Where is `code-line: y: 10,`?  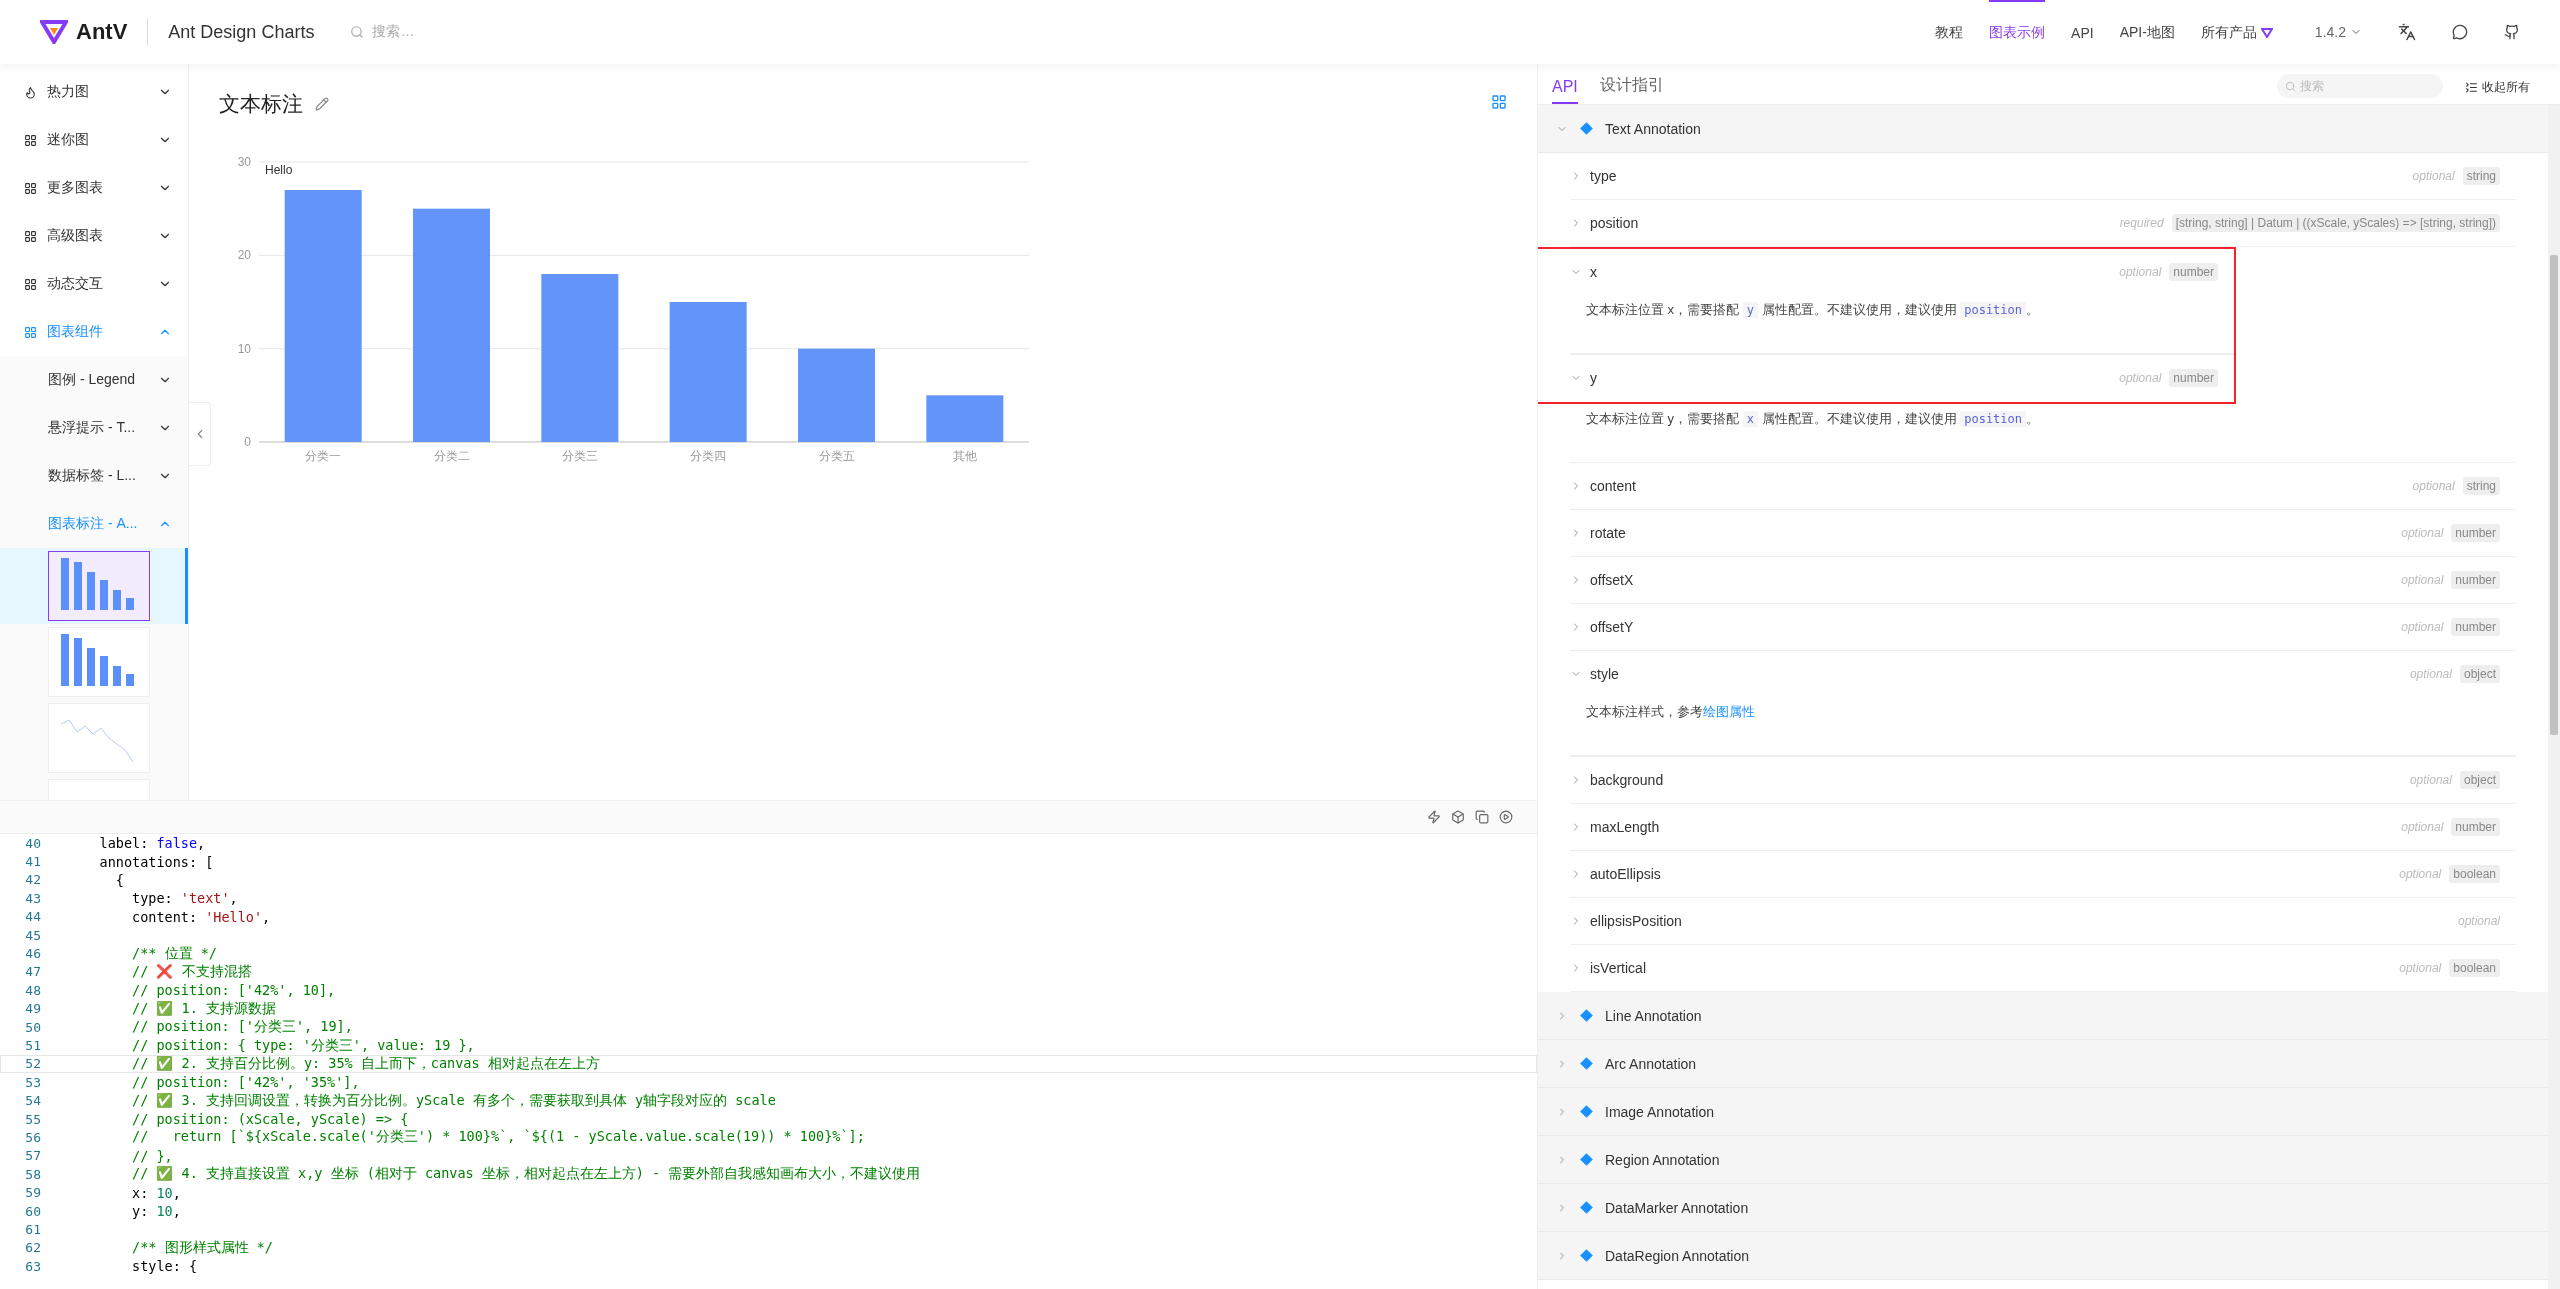 code-line: y: 10, is located at coordinates (156, 1211).